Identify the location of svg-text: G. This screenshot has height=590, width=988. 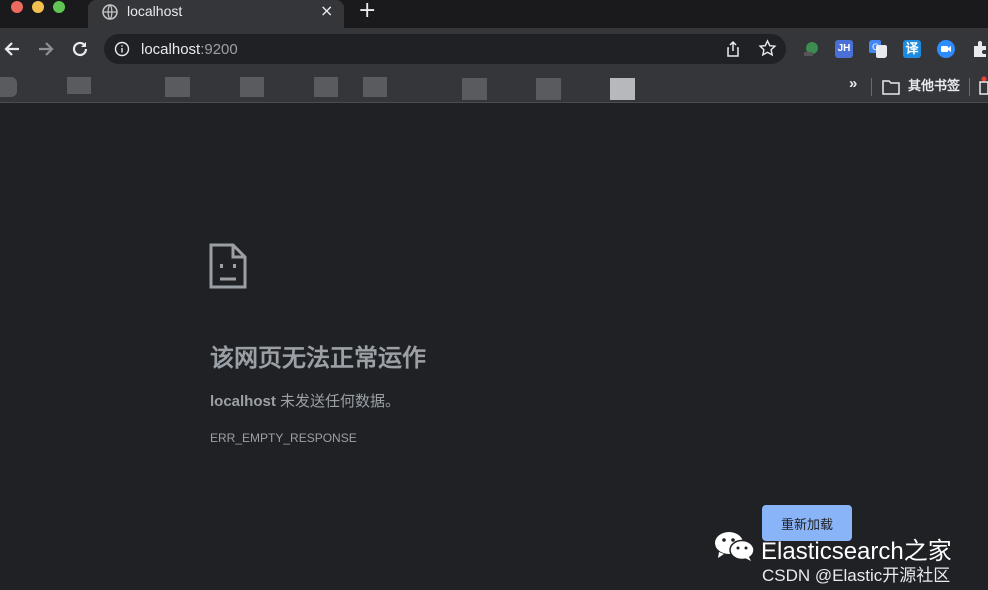
(875, 48).